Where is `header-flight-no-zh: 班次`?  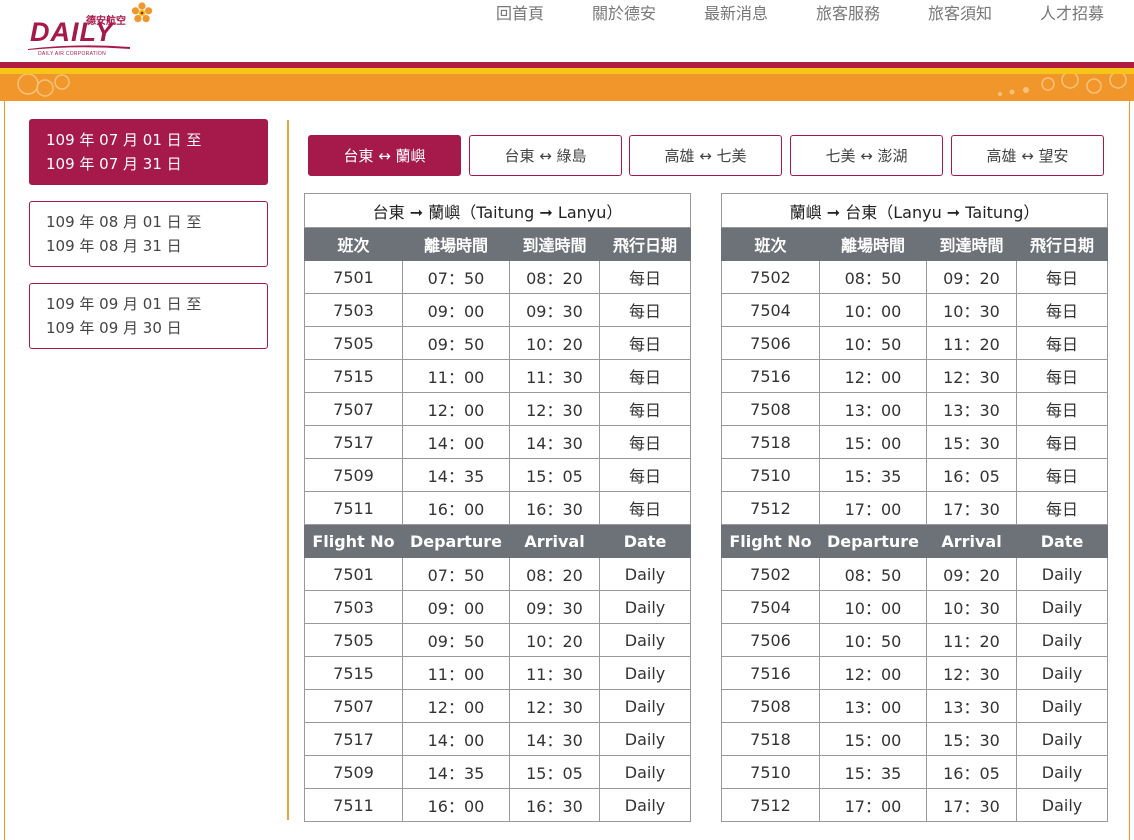 header-flight-no-zh: 班次 is located at coordinates (770, 244).